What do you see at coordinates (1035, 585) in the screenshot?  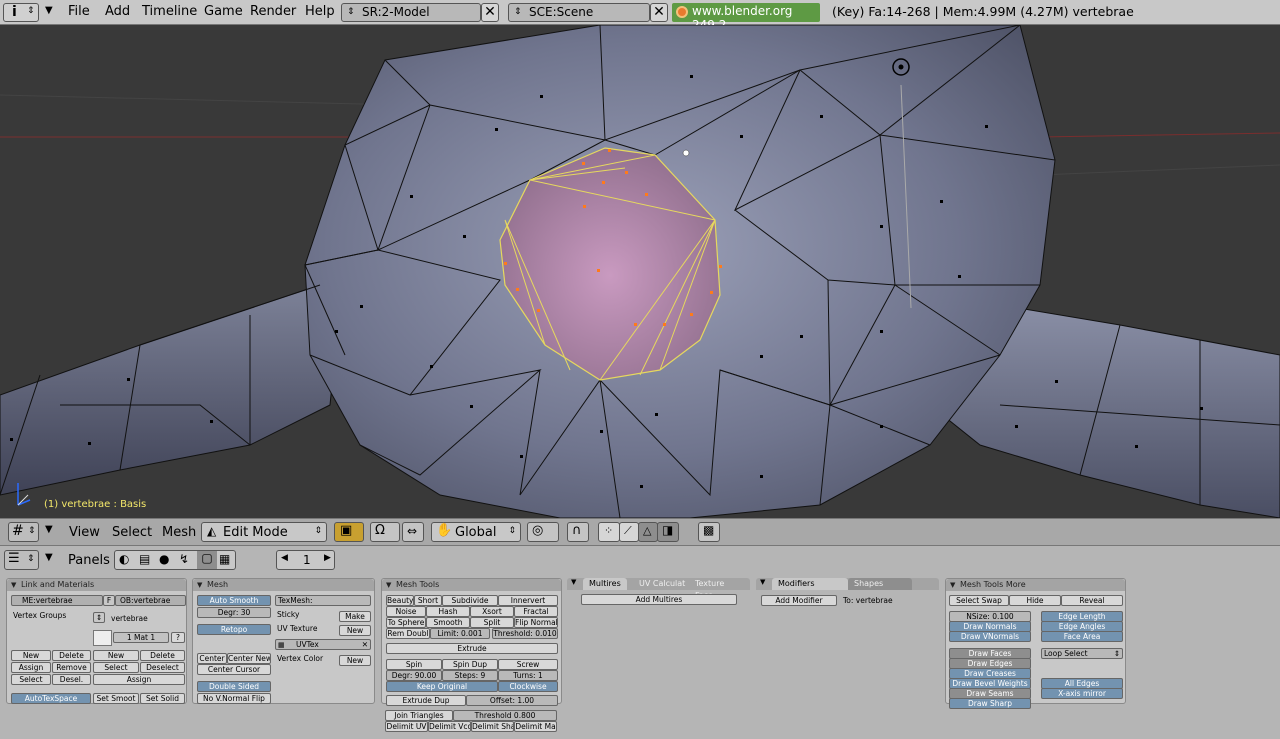 I see `panel-title: ▼ Mesh Tools More` at bounding box center [1035, 585].